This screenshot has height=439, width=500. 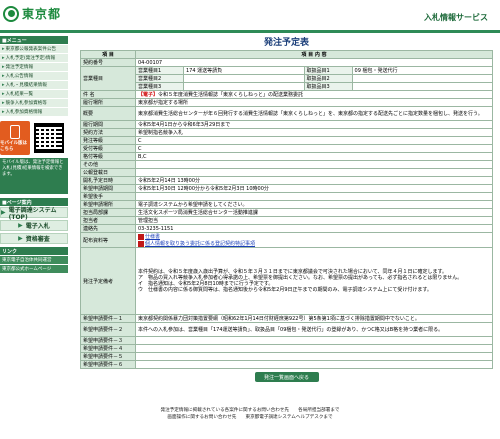 What do you see at coordinates (34, 138) in the screenshot?
I see `mobile-promo: モバイル版はこちら` at bounding box center [34, 138].